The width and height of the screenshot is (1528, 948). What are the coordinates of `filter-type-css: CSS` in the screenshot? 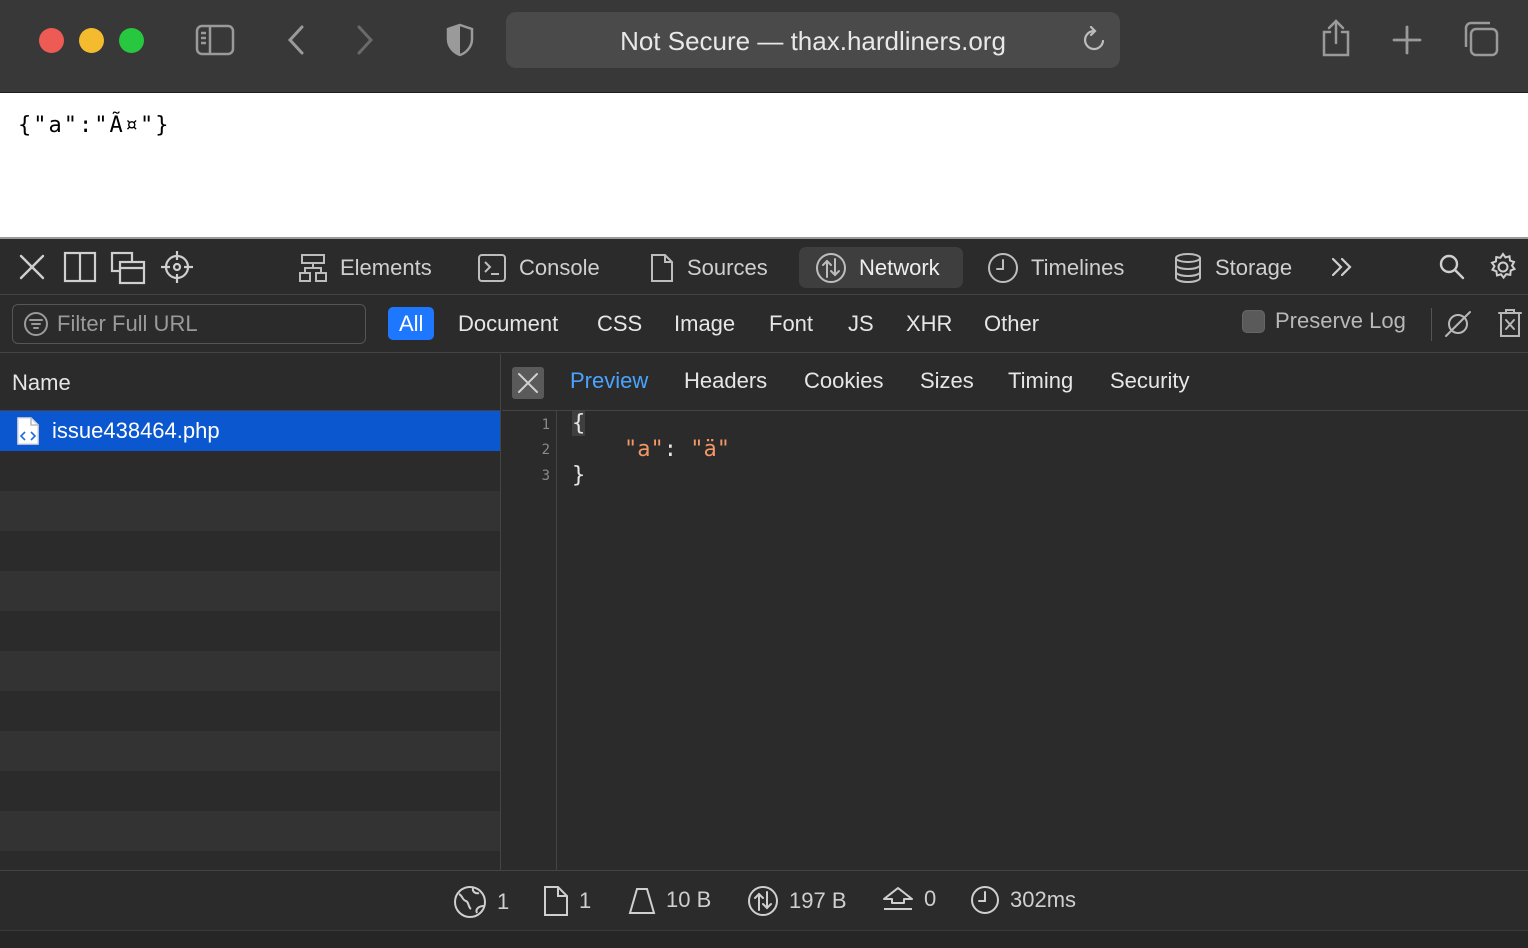 It's located at (619, 323).